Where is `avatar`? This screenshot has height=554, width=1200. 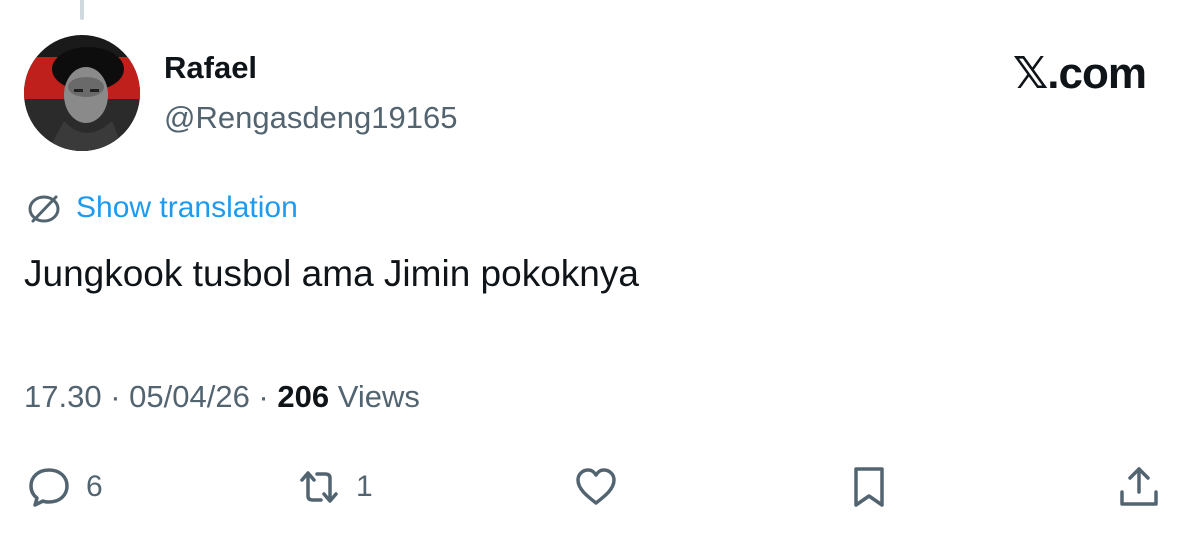 avatar is located at coordinates (82, 93).